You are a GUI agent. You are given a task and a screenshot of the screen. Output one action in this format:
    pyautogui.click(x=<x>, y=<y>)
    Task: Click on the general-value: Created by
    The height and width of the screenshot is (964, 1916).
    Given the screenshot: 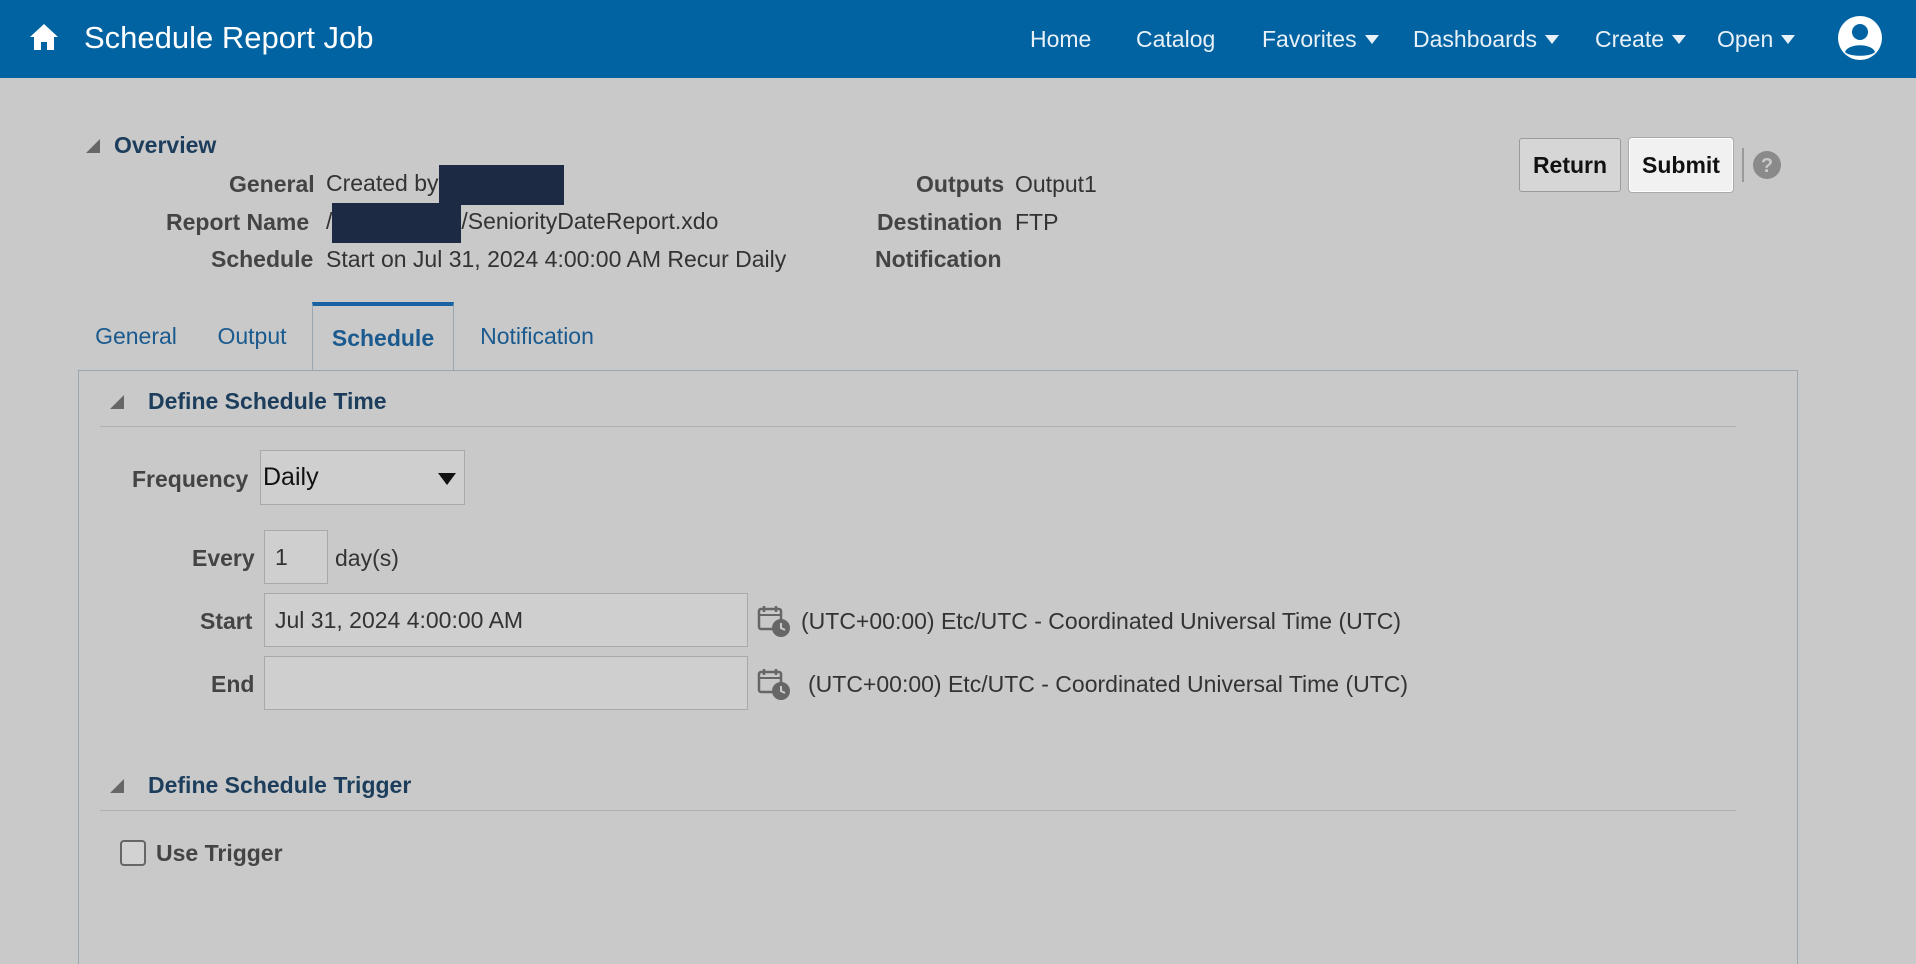 What is the action you would take?
    pyautogui.click(x=445, y=185)
    